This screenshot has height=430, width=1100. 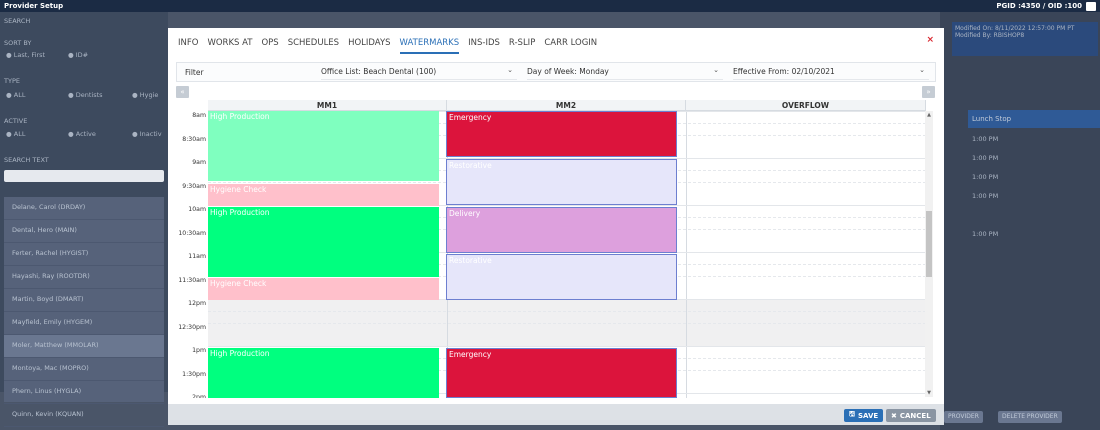 I want to click on sort-option-id: ● ID#, so click(x=78, y=55).